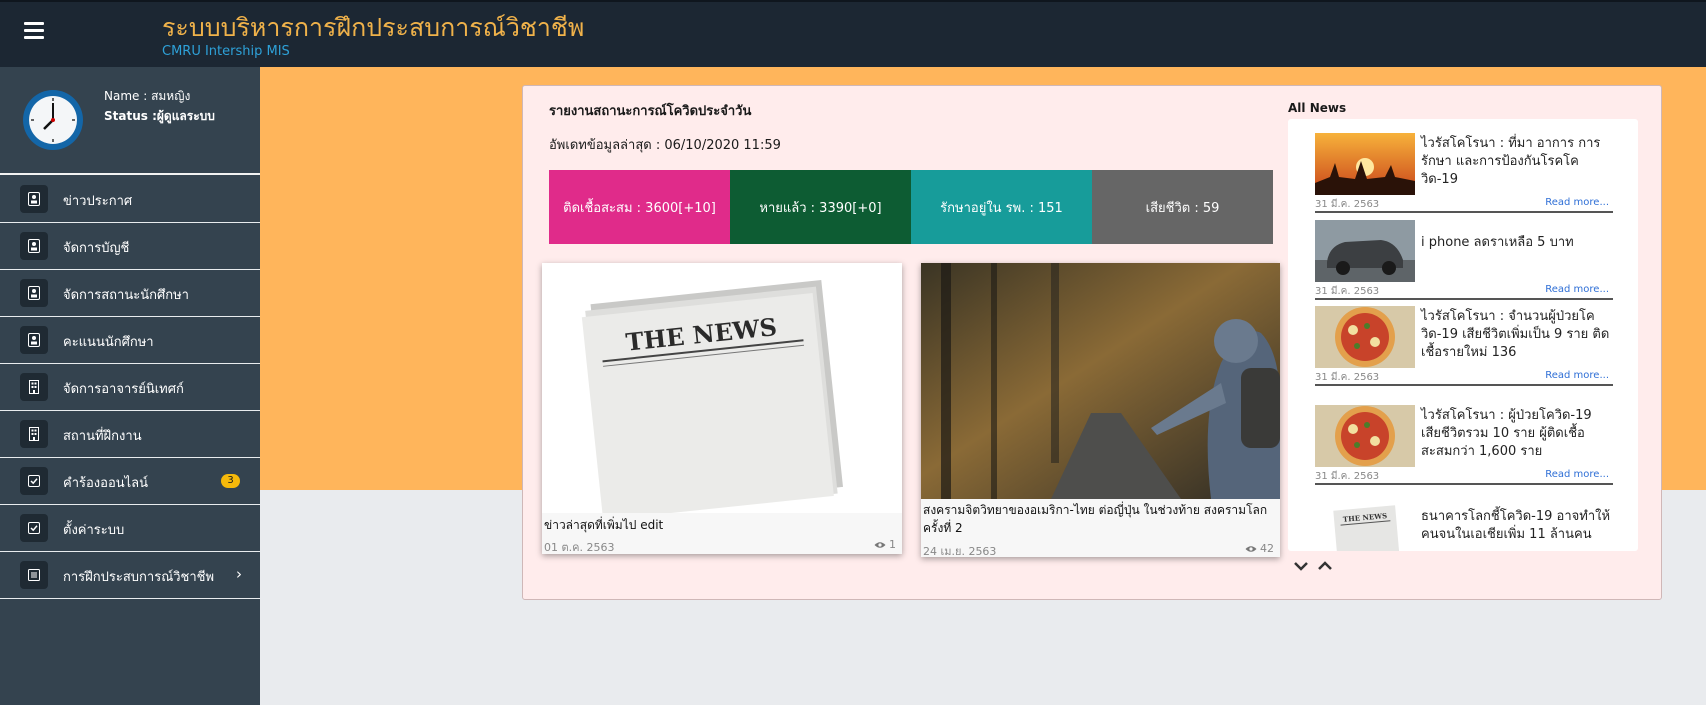 This screenshot has width=1706, height=705. I want to click on stat-recovered: หายแล้ว : 3390[+0], so click(820, 207).